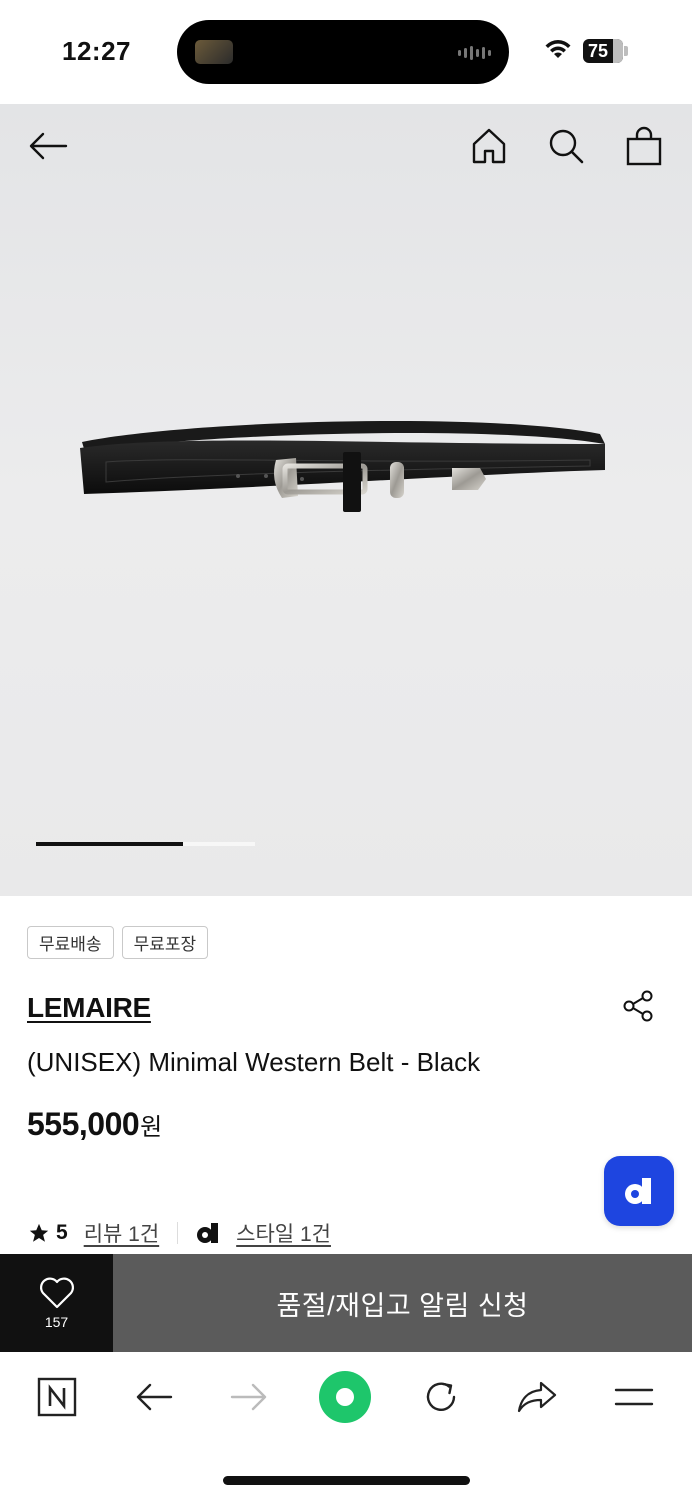  I want to click on heart-icon, so click(56, 1293).